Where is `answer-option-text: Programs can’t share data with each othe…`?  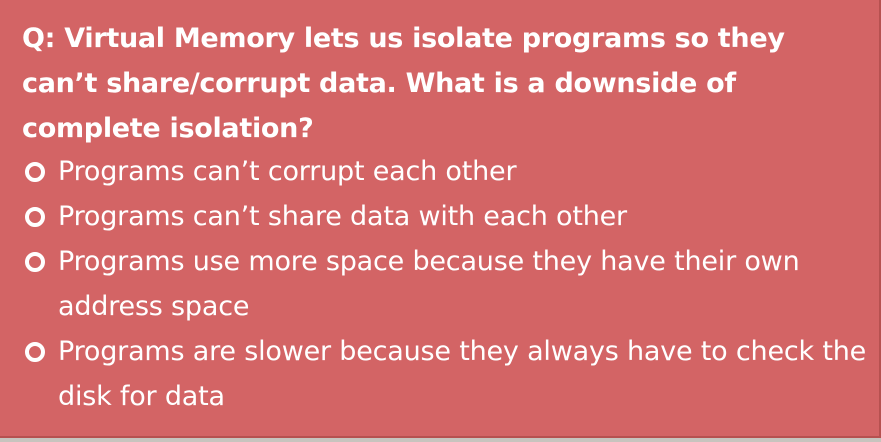 answer-option-text: Programs can’t share data with each othe… is located at coordinates (342, 216).